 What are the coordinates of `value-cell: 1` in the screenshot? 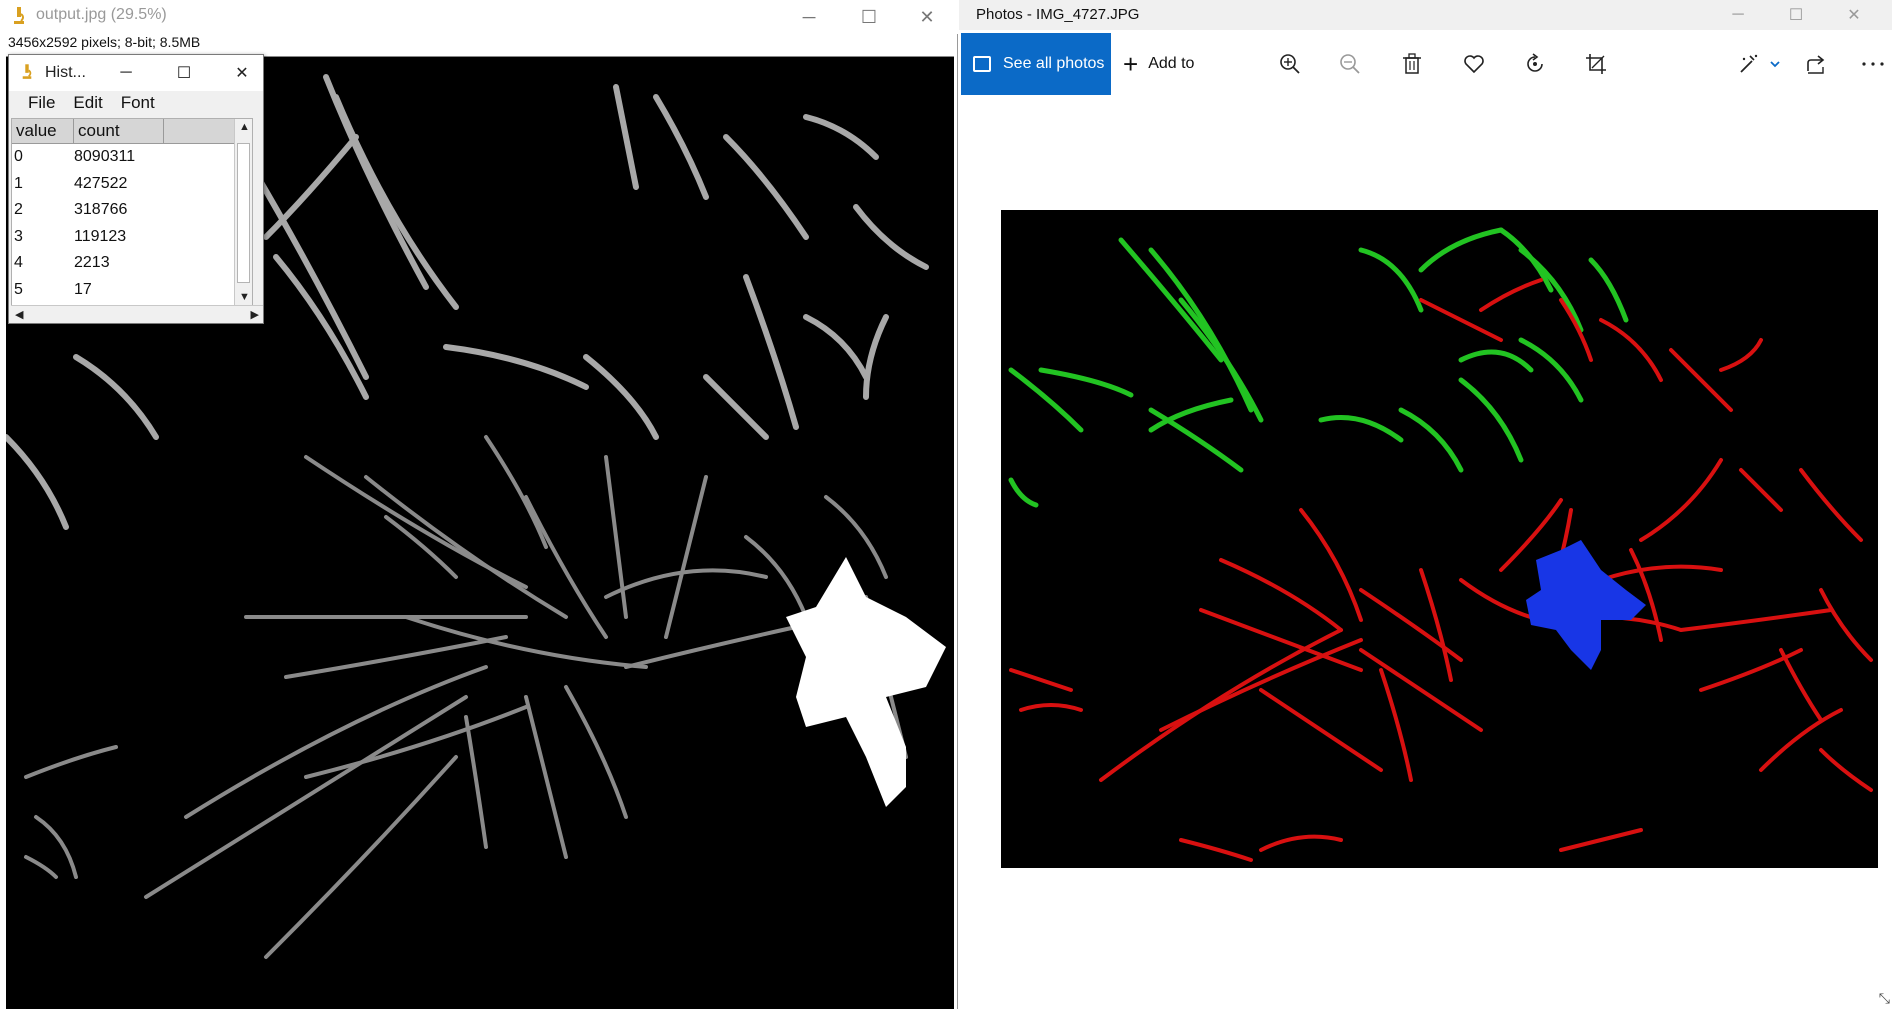 It's located at (18, 183).